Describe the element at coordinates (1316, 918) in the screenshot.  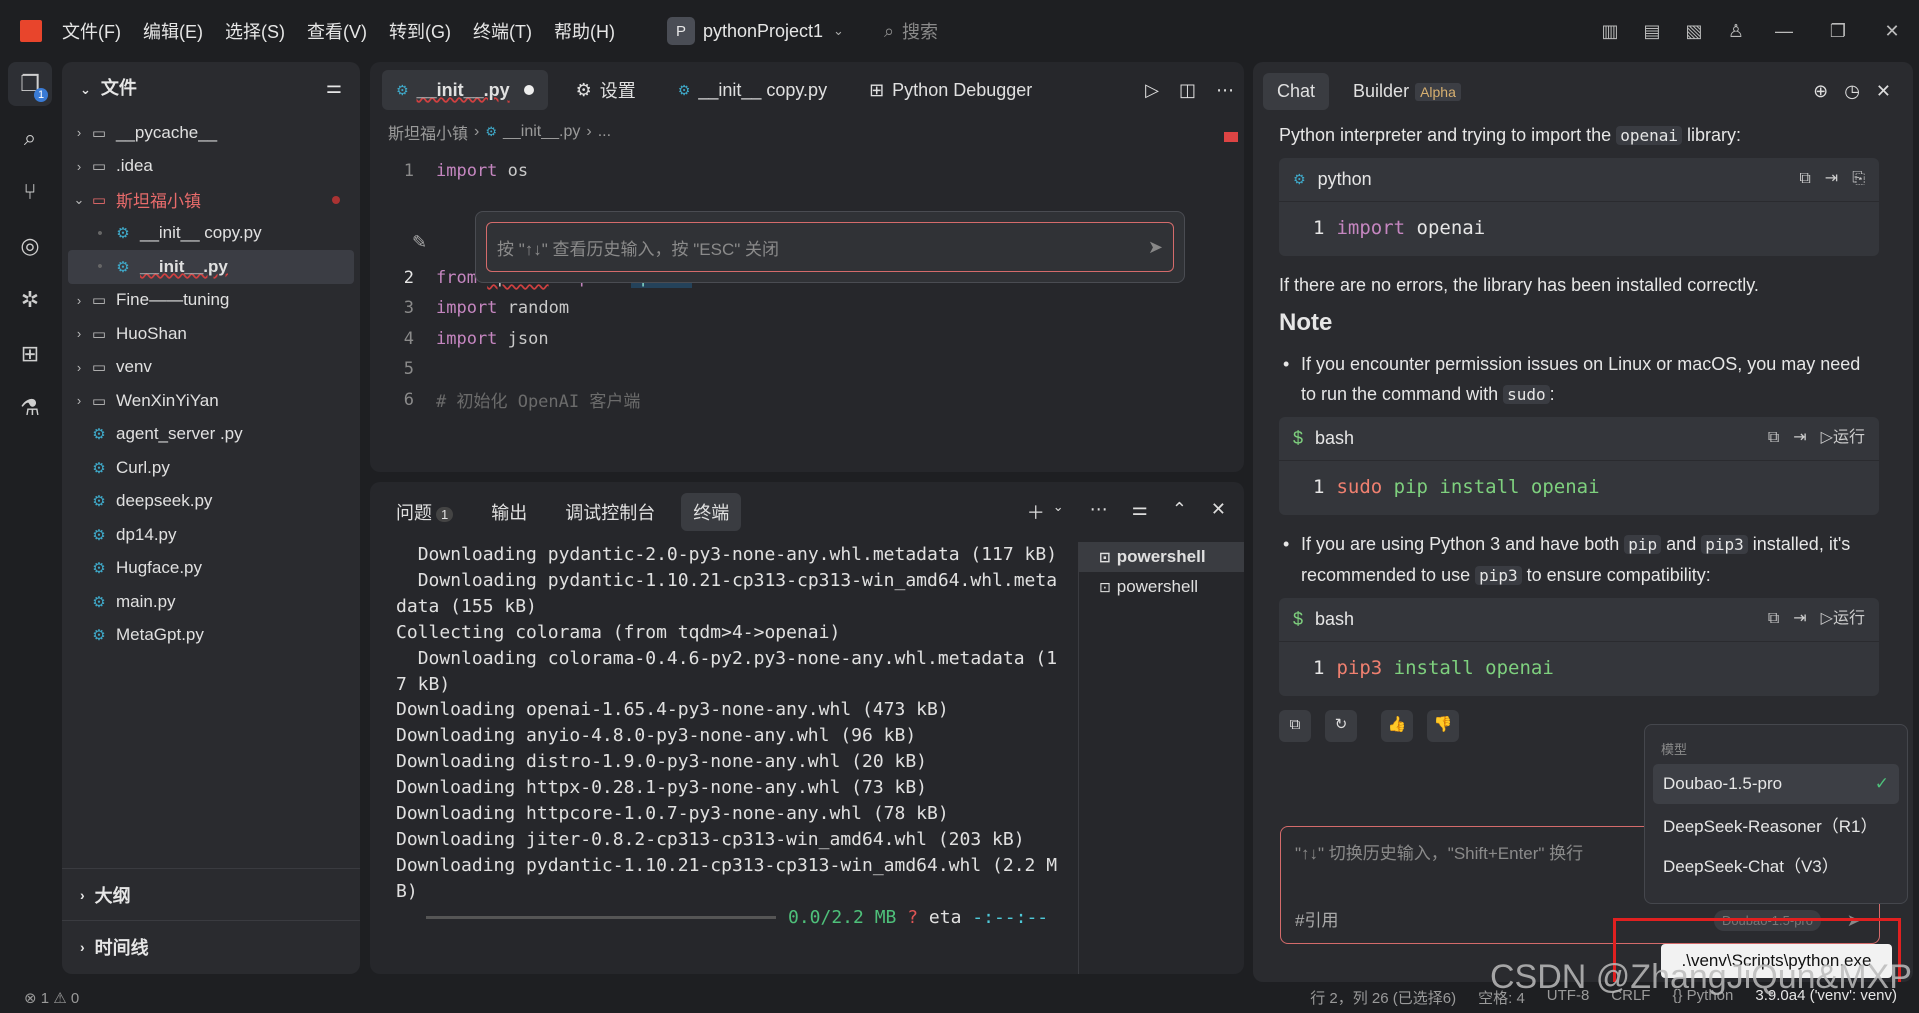
I see `reference-button: #引用` at that location.